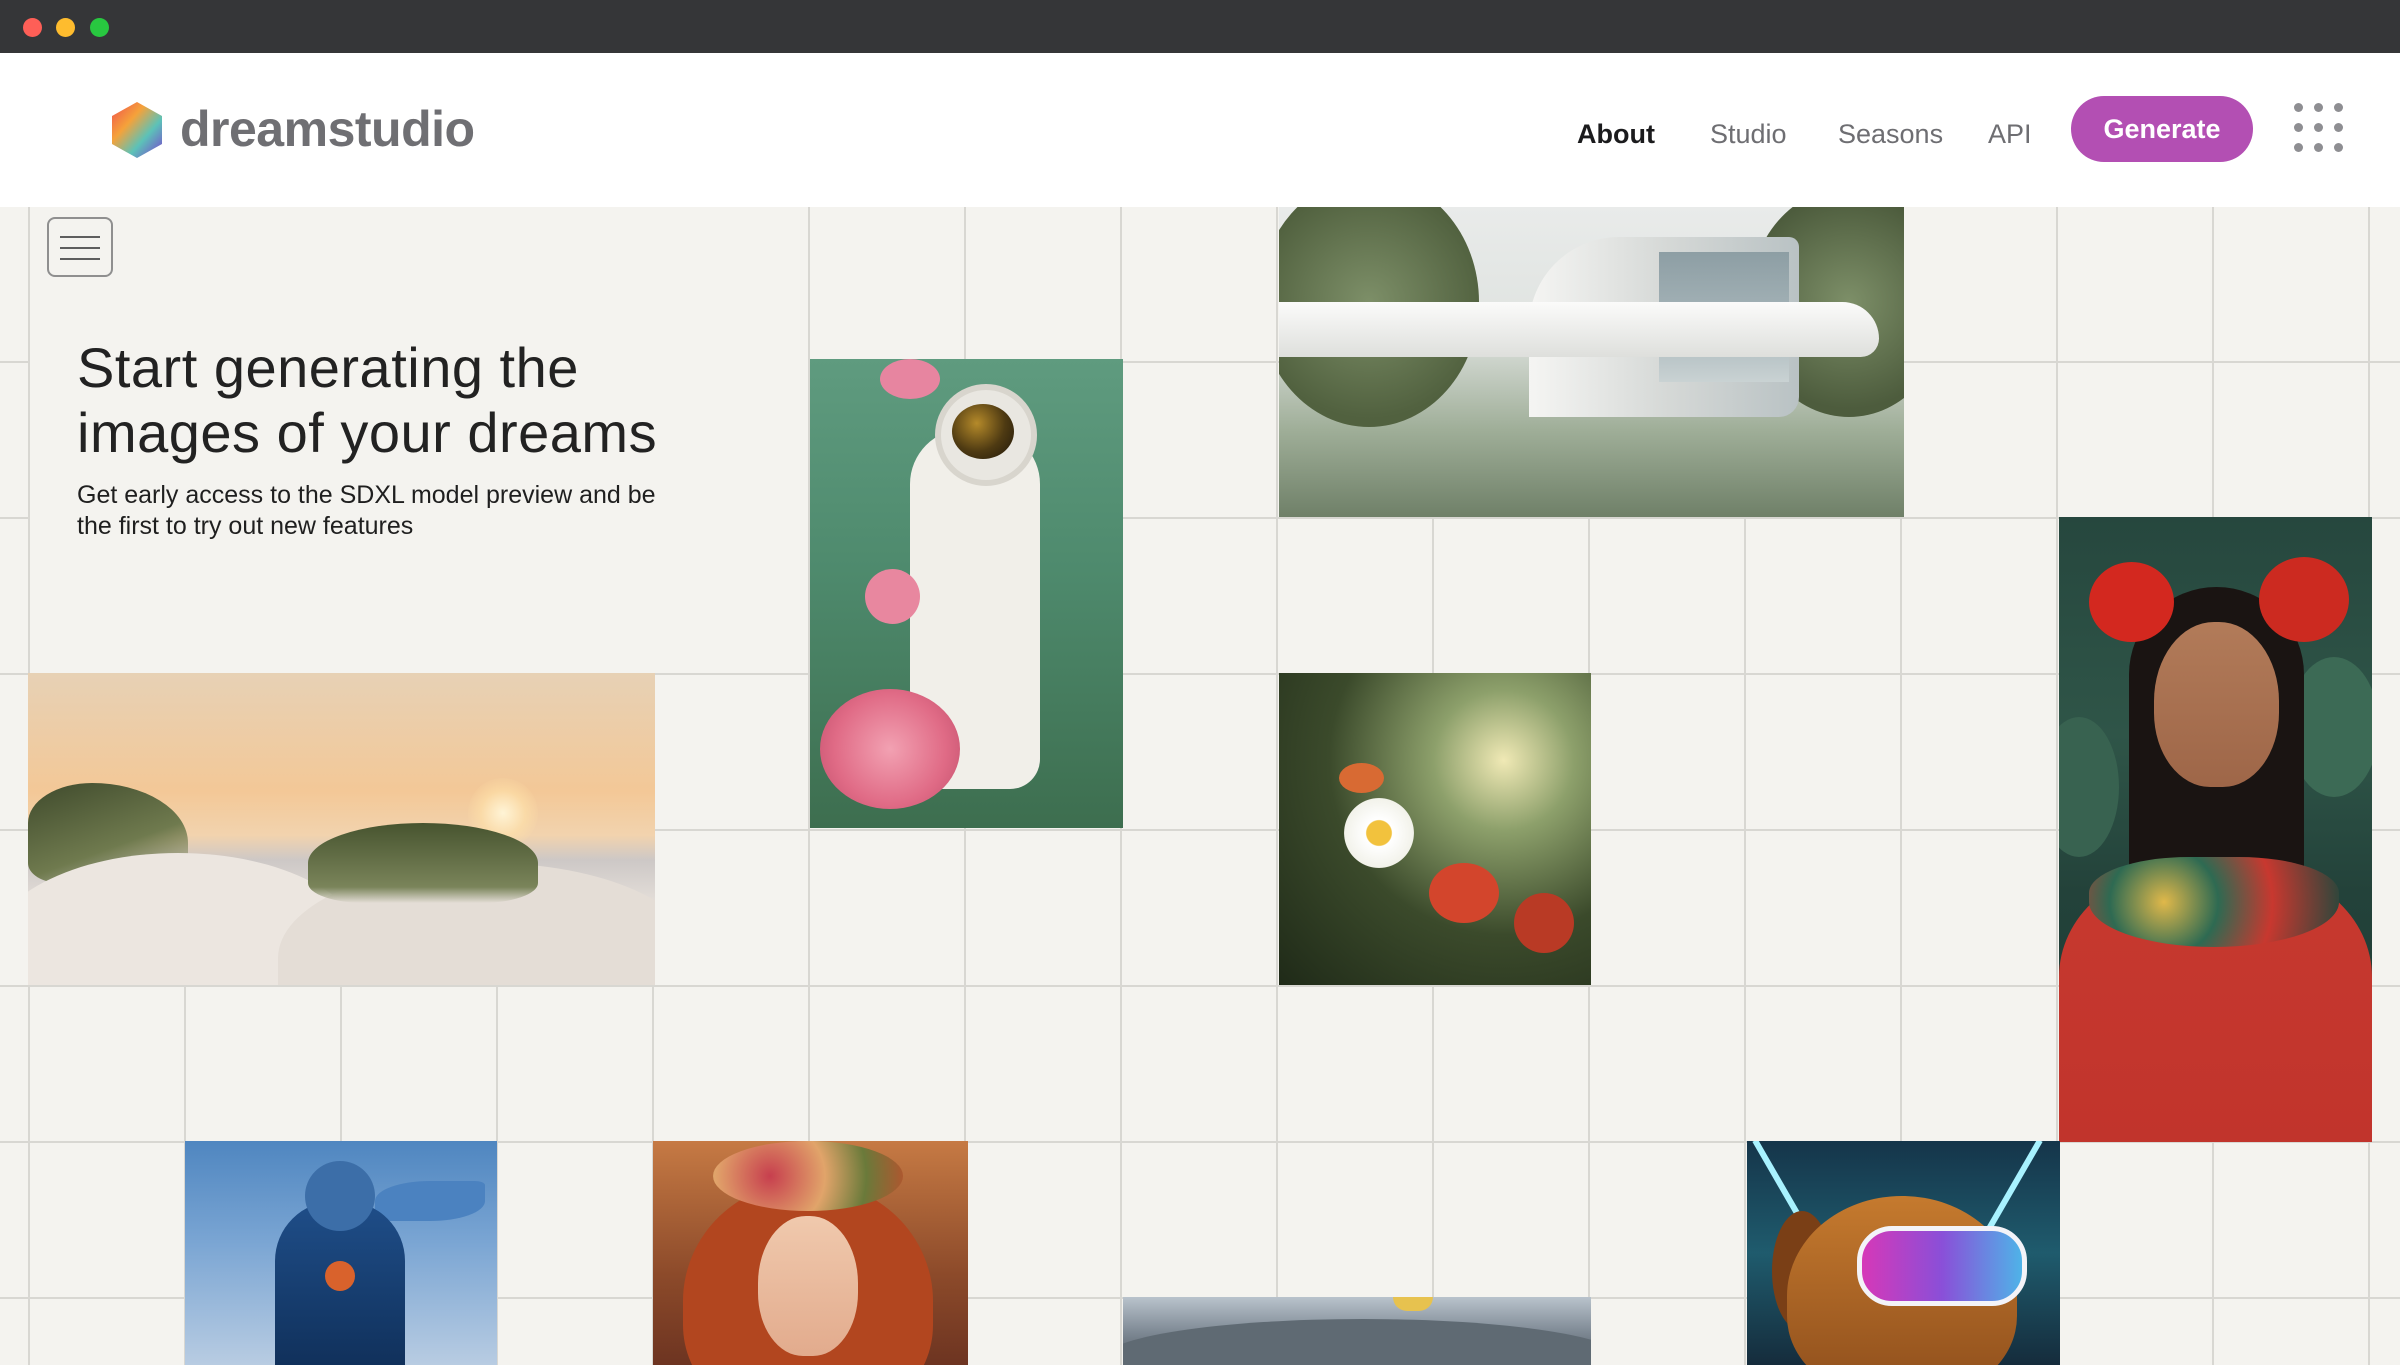  I want to click on modern-house-image, so click(1591, 362).